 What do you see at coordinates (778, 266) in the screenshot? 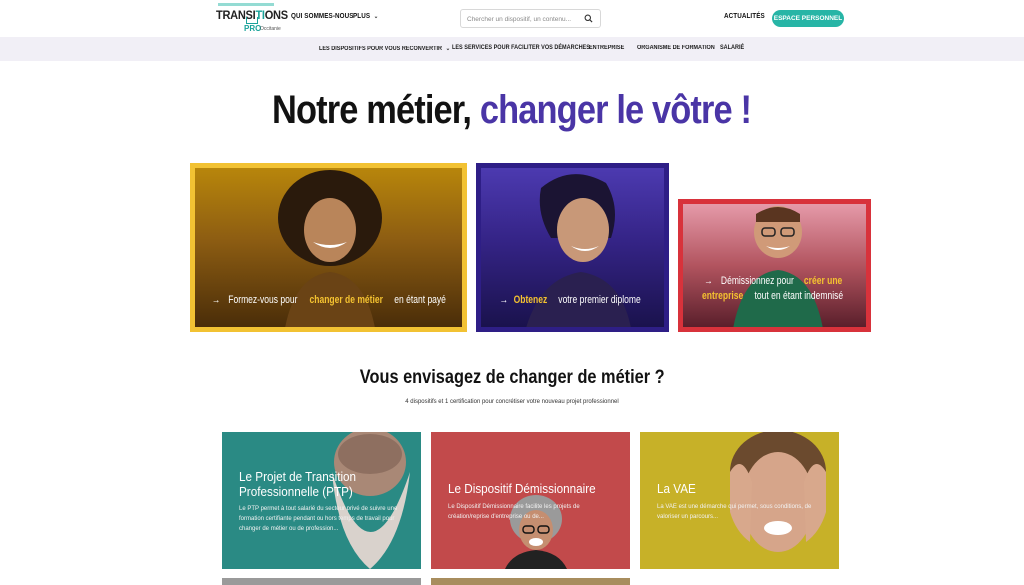
I see `man-portrait-illustration` at bounding box center [778, 266].